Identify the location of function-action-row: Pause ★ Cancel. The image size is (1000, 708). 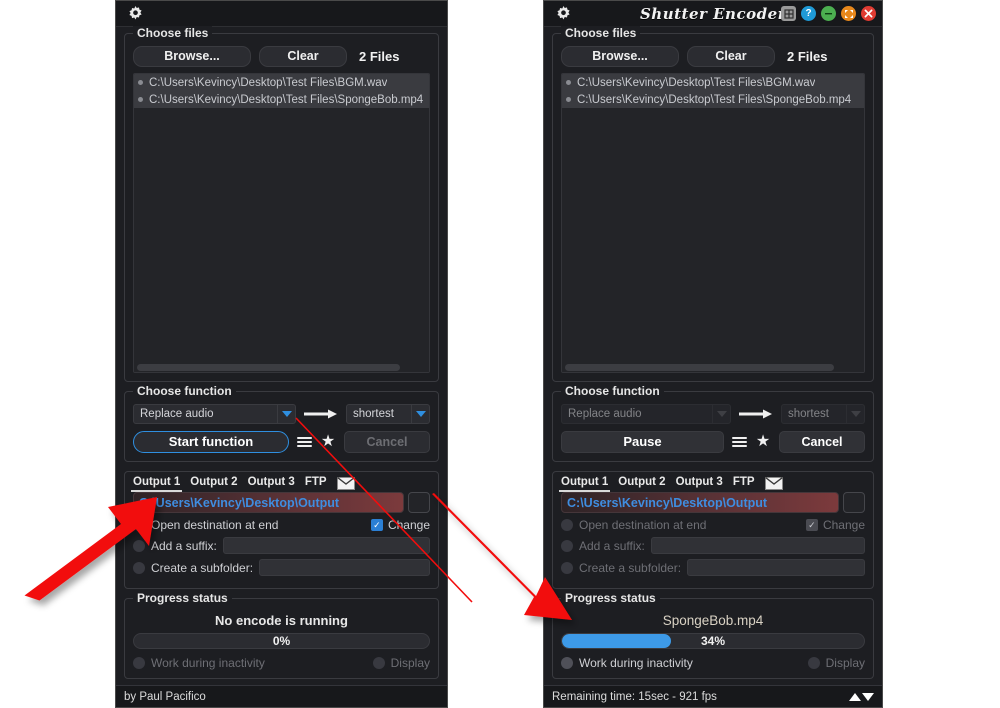
(713, 442).